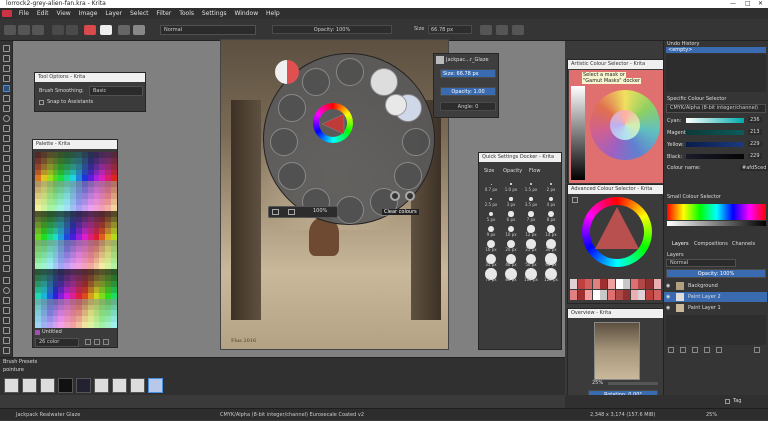 The image size is (768, 421). I want to click on move-tool-icon, so click(6, 198).